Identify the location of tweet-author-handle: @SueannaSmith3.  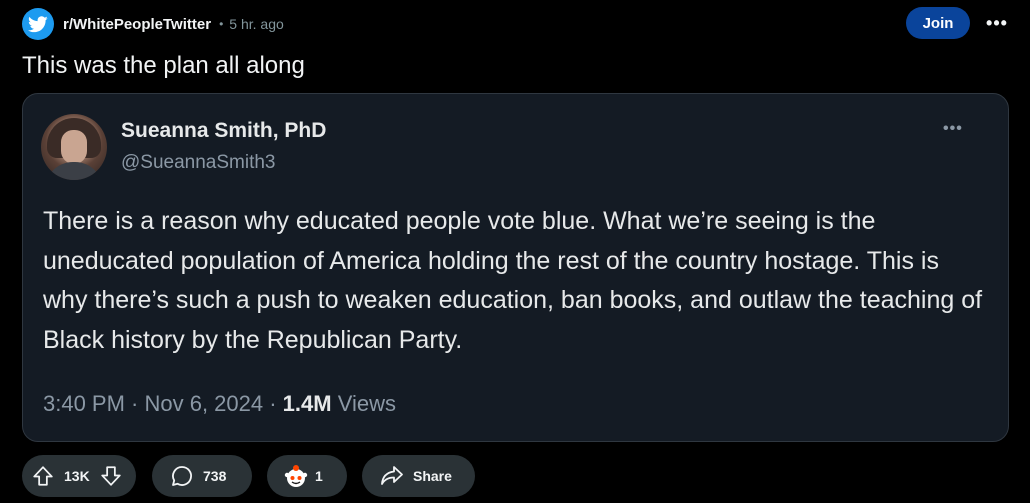
(198, 162).